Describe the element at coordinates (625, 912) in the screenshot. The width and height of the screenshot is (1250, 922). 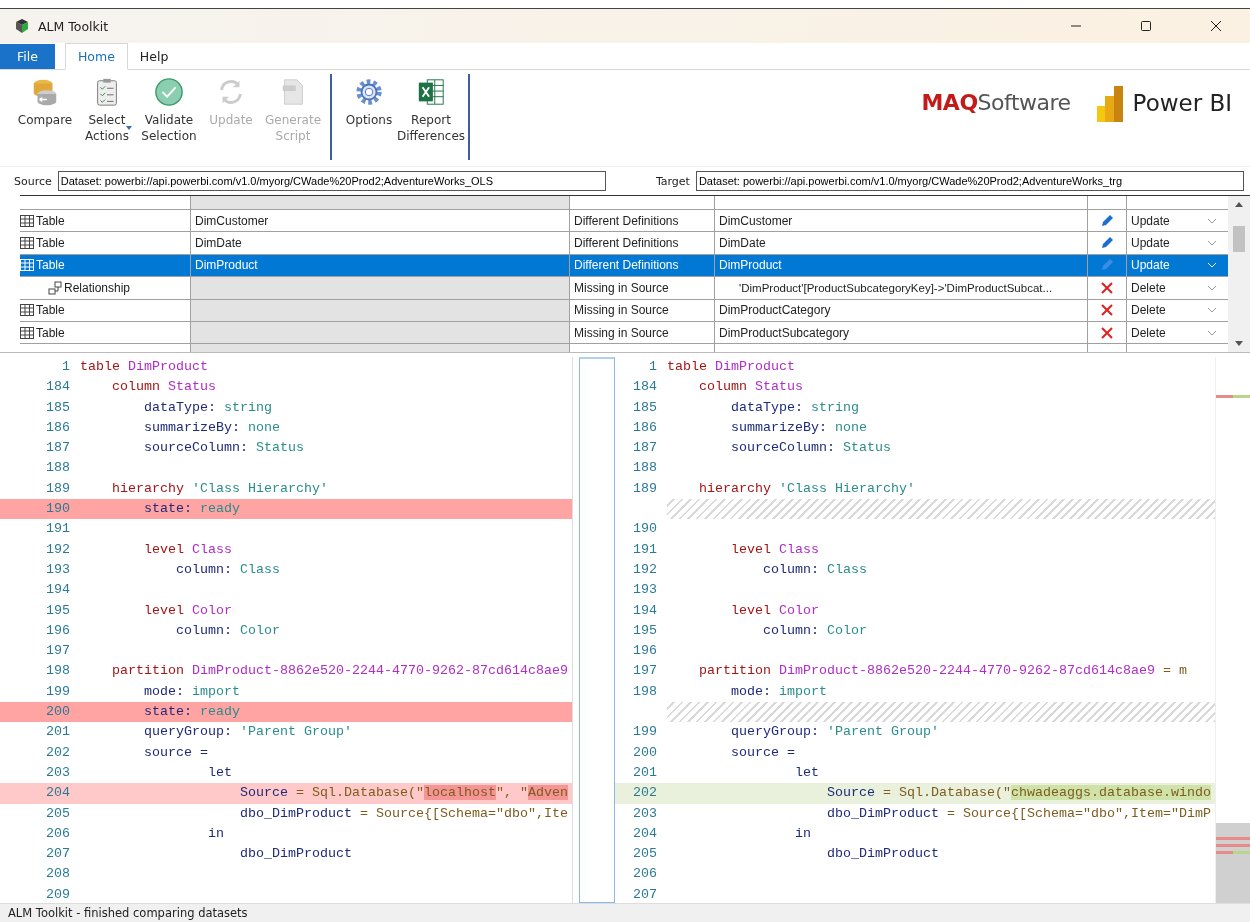
I see `status-bar-text: ALM Toolkit - finished comparing datasets` at that location.